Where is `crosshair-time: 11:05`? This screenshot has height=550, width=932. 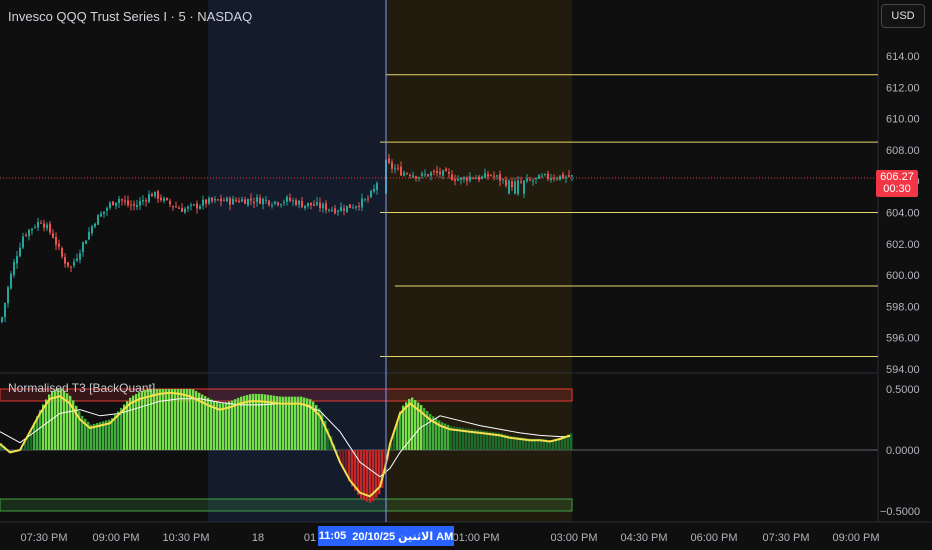
crosshair-time: 11:05 is located at coordinates (332, 536).